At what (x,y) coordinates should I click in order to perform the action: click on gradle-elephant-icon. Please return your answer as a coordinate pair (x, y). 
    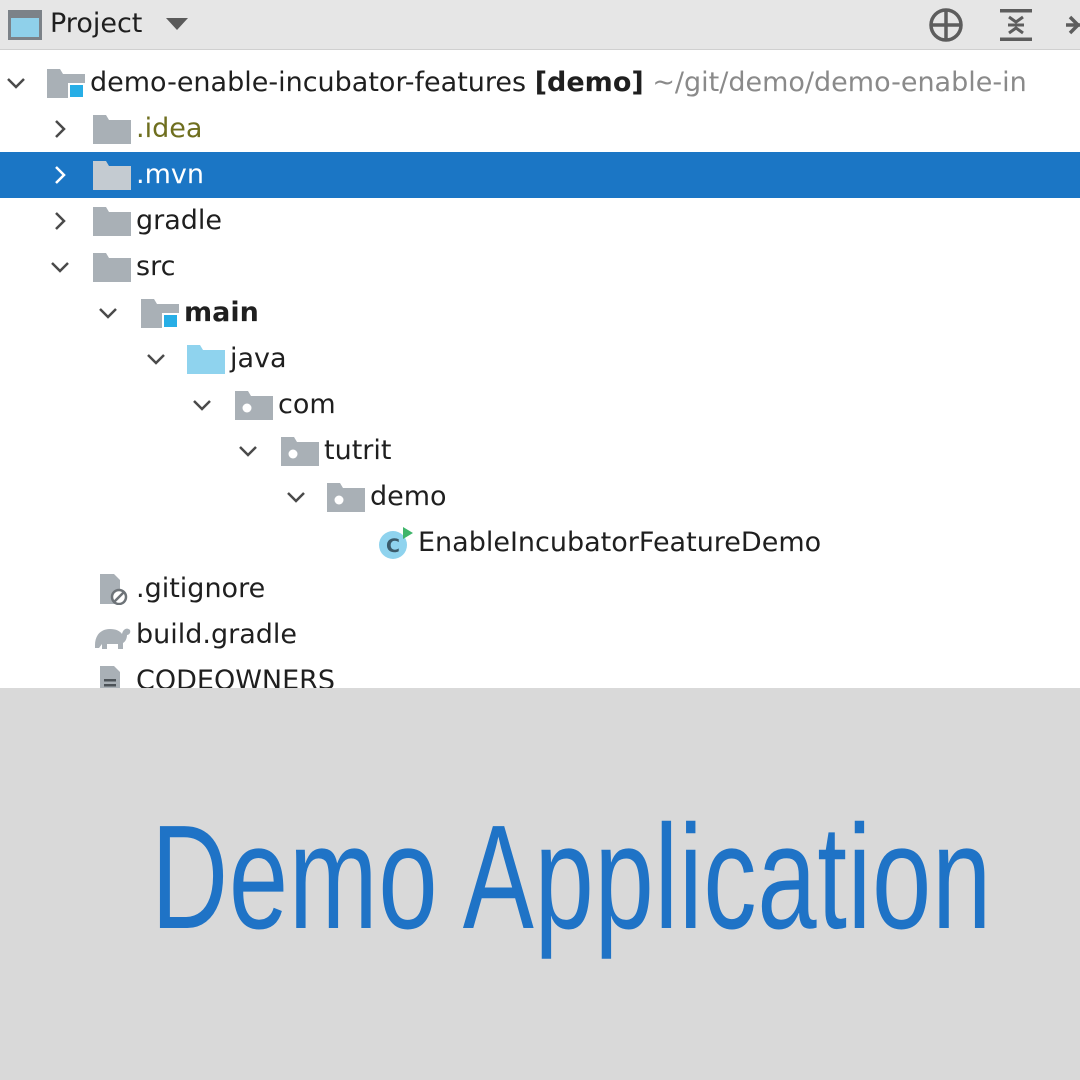
    Looking at the image, I should click on (113, 638).